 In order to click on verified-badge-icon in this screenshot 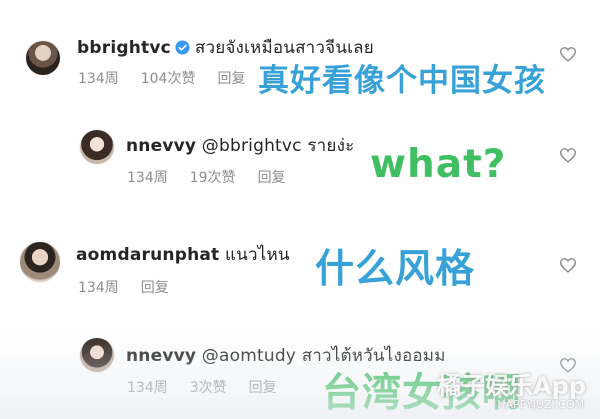, I will do `click(182, 47)`.